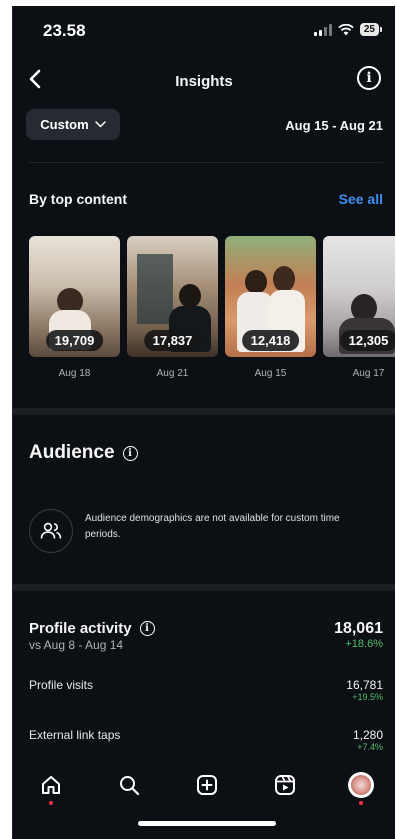  What do you see at coordinates (74, 340) in the screenshot?
I see `view-count: 19,709` at bounding box center [74, 340].